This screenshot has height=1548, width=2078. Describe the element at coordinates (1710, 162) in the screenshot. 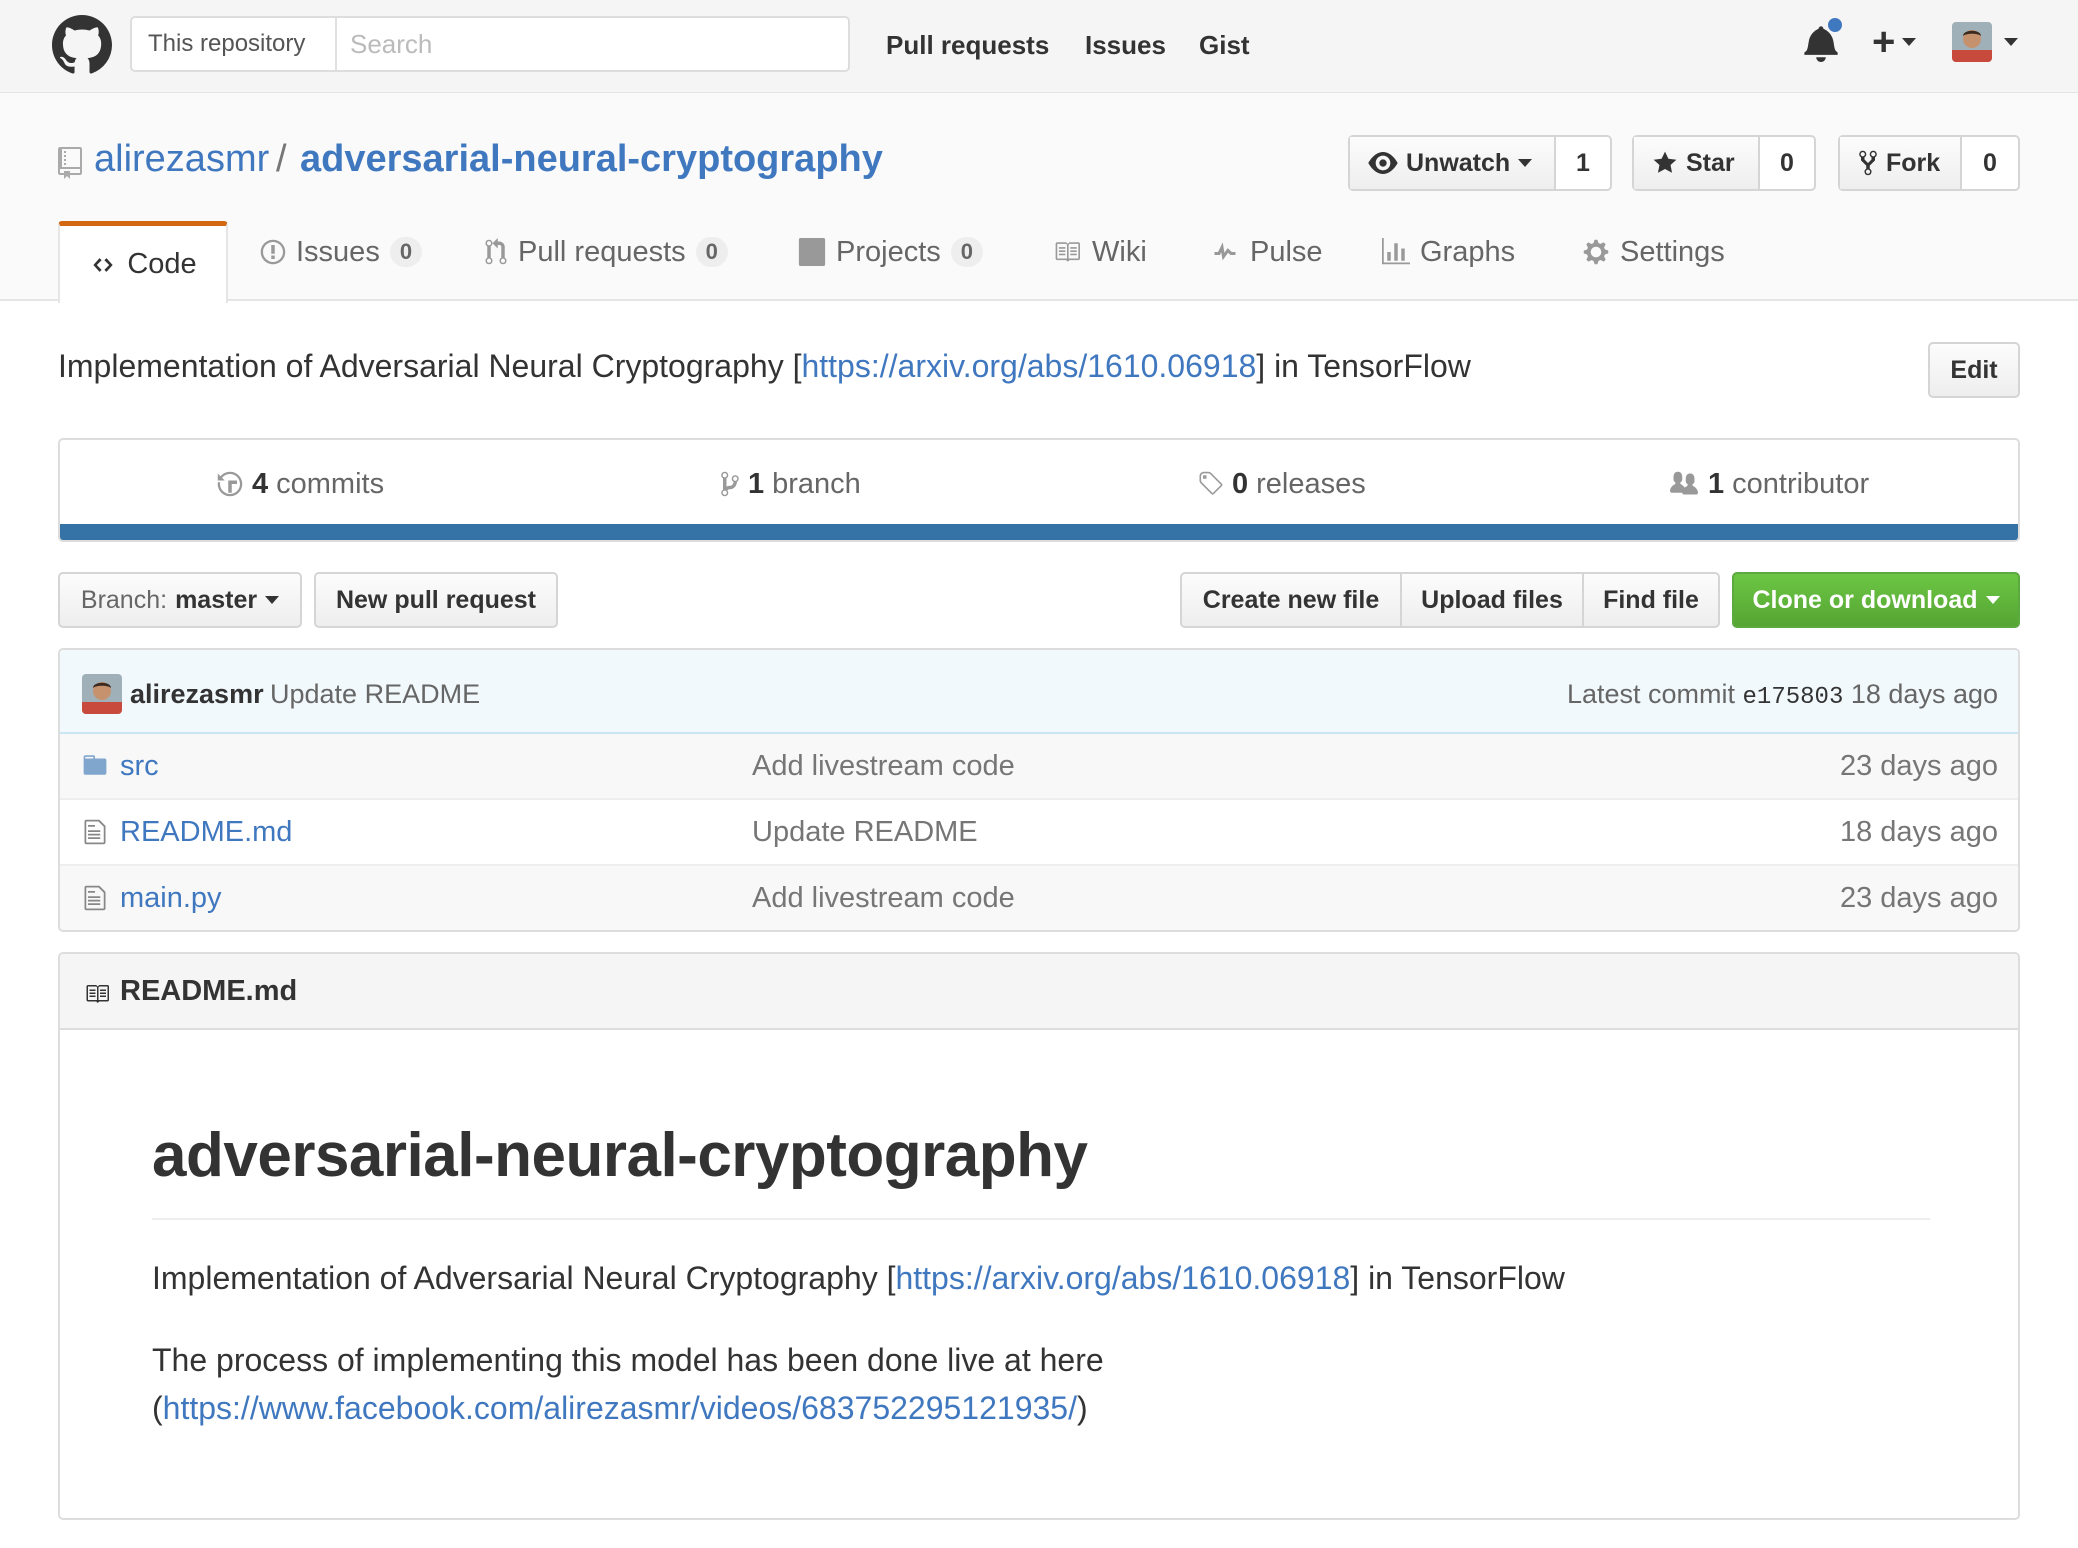

I see `star-label: Star` at that location.